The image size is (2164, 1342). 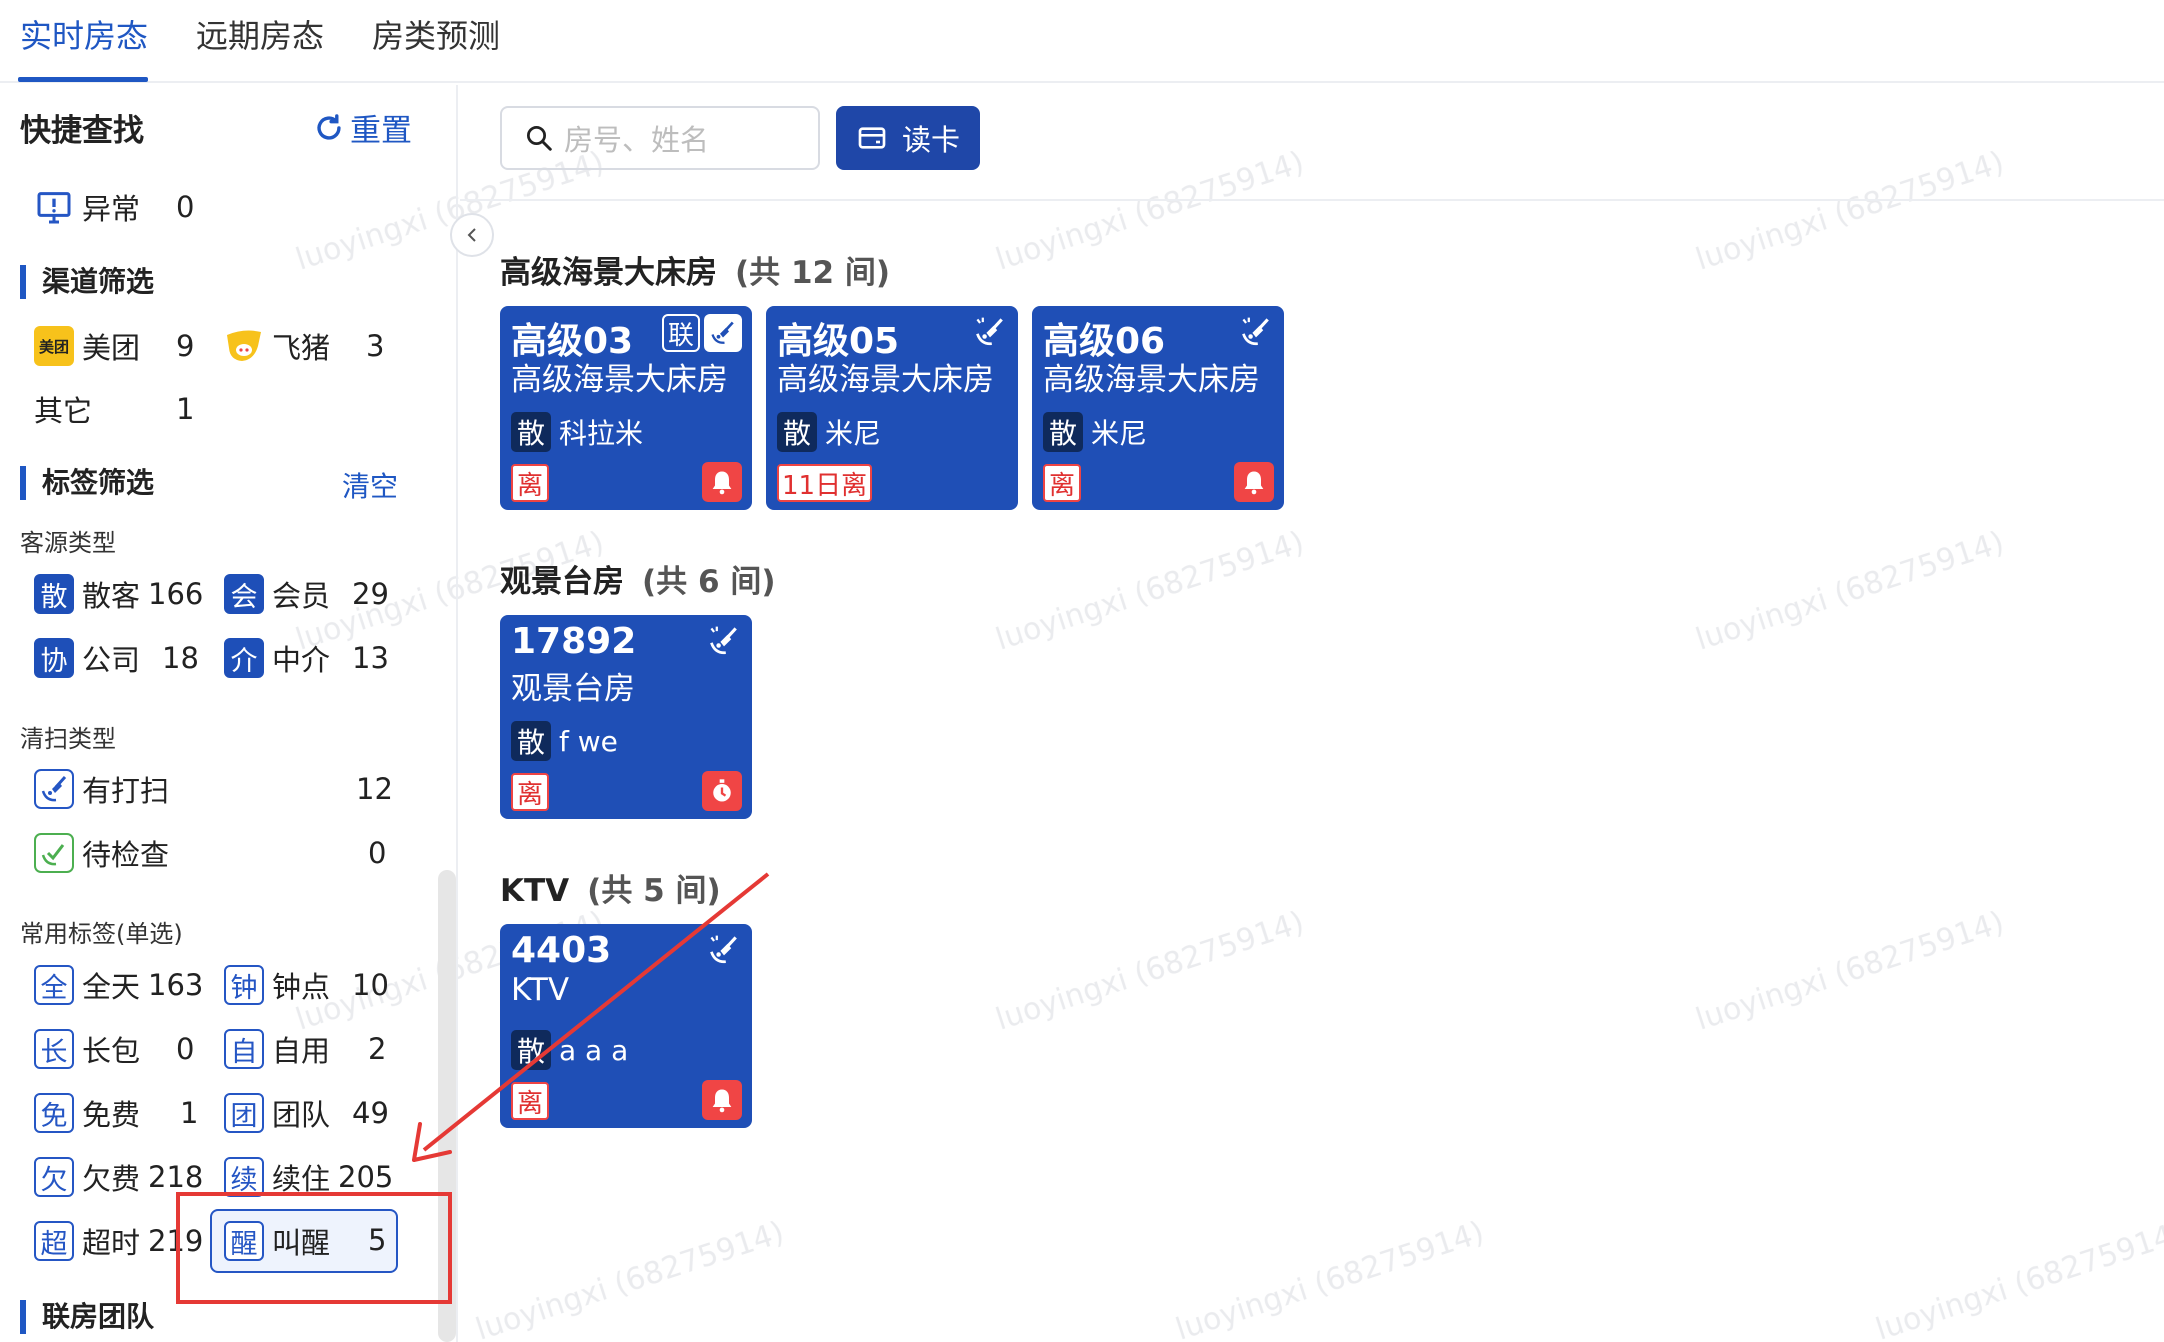 What do you see at coordinates (574, 641) in the screenshot?
I see `room-number: 17892` at bounding box center [574, 641].